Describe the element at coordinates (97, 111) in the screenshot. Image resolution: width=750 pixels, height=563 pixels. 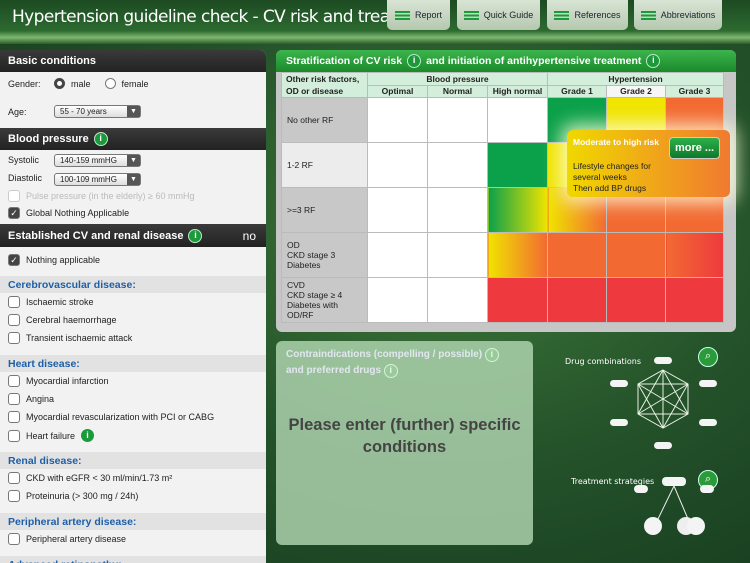
I see `age-select: 55 - 70 years` at that location.